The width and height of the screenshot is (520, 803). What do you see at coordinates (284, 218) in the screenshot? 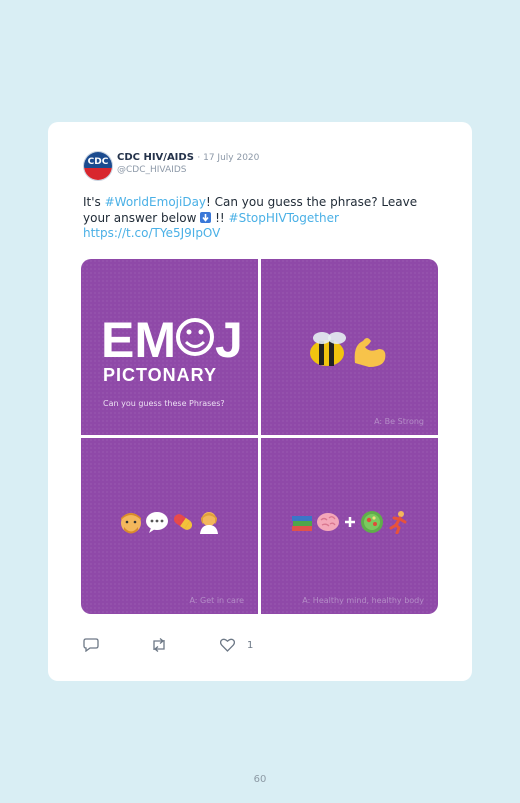
I see `hashtag-stop-hiv-together: #StopHIVTogether` at bounding box center [284, 218].